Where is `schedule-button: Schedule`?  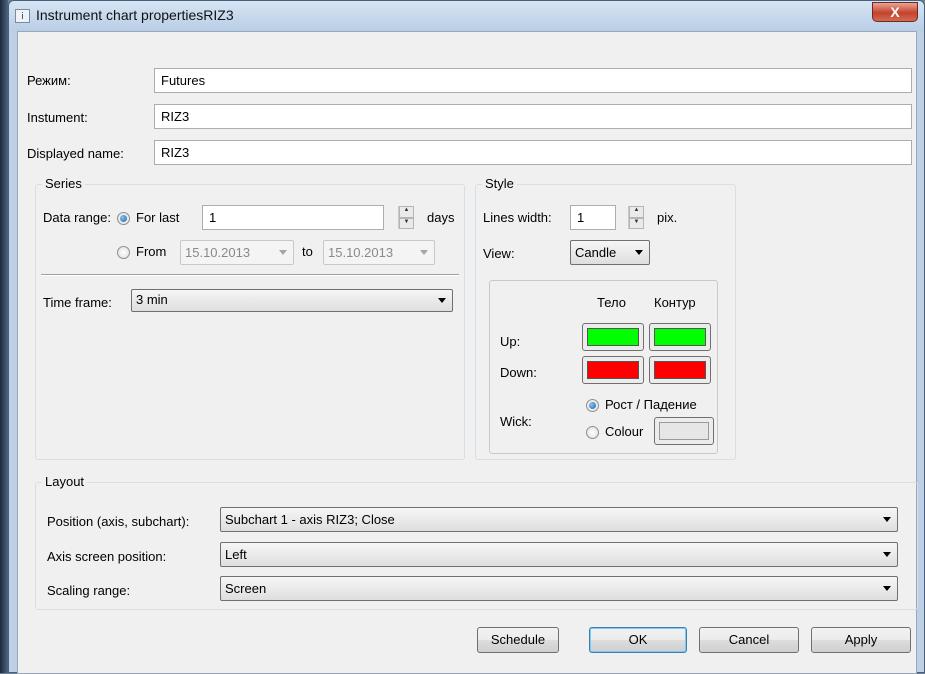
schedule-button: Schedule is located at coordinates (518, 640).